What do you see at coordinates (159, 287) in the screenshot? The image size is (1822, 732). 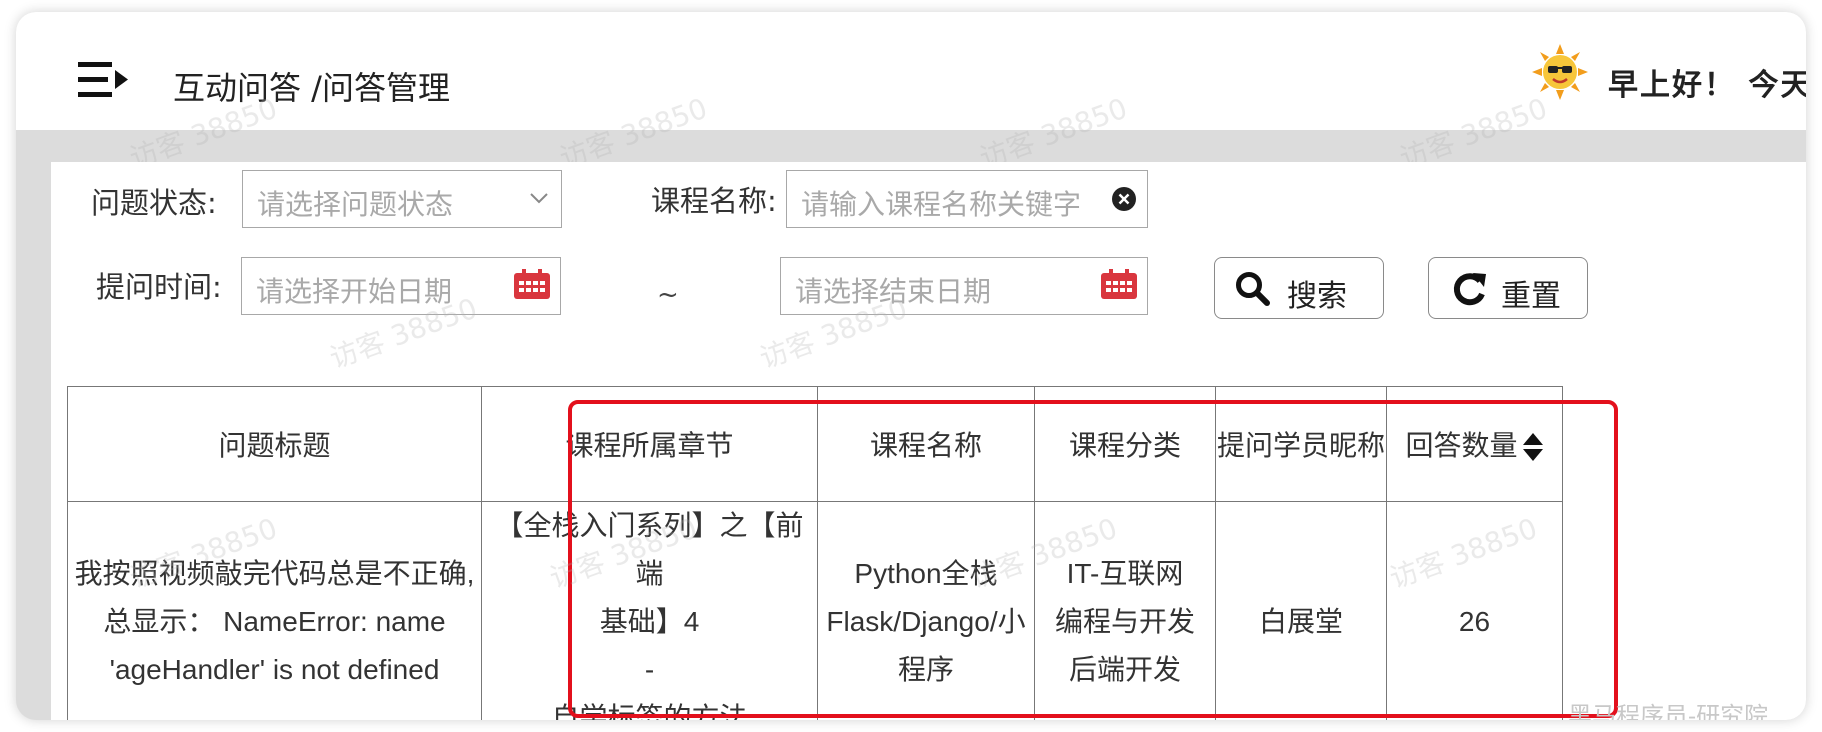 I see `time-label: 提问时间:` at bounding box center [159, 287].